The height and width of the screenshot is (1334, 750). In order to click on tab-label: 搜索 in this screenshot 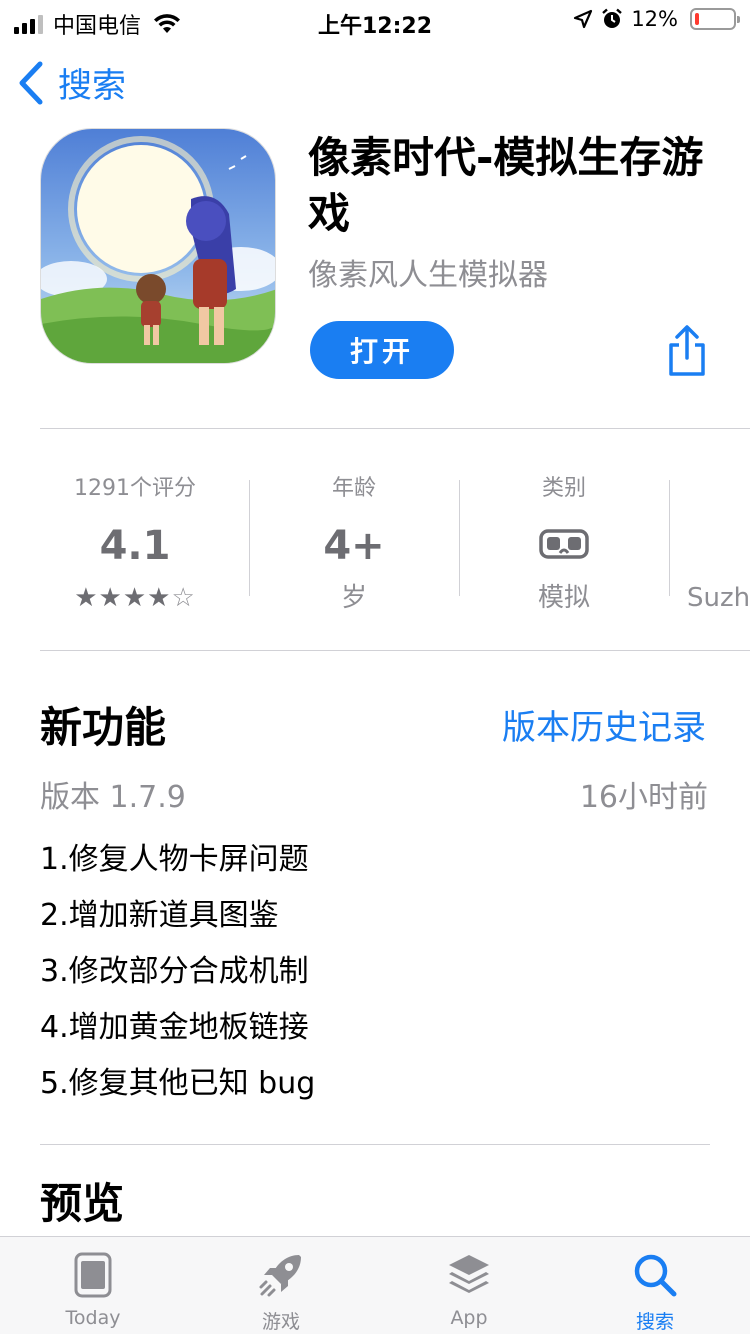, I will do `click(654, 1322)`.